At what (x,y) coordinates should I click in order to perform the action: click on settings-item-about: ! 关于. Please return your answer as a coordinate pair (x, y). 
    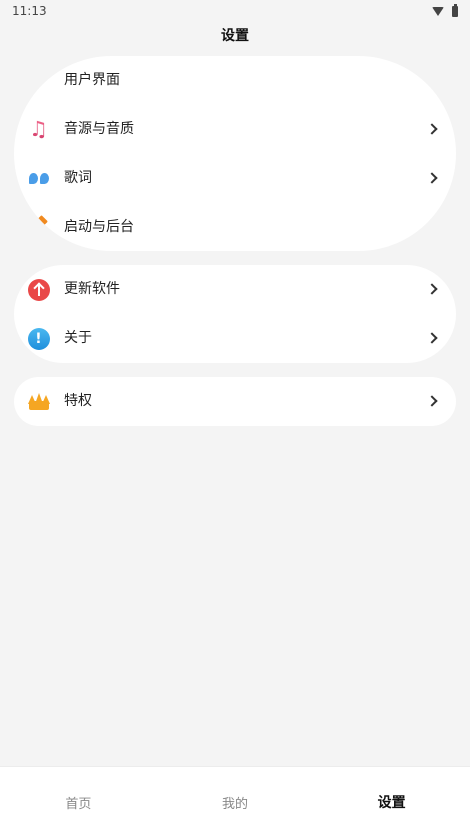
    Looking at the image, I should click on (235, 338).